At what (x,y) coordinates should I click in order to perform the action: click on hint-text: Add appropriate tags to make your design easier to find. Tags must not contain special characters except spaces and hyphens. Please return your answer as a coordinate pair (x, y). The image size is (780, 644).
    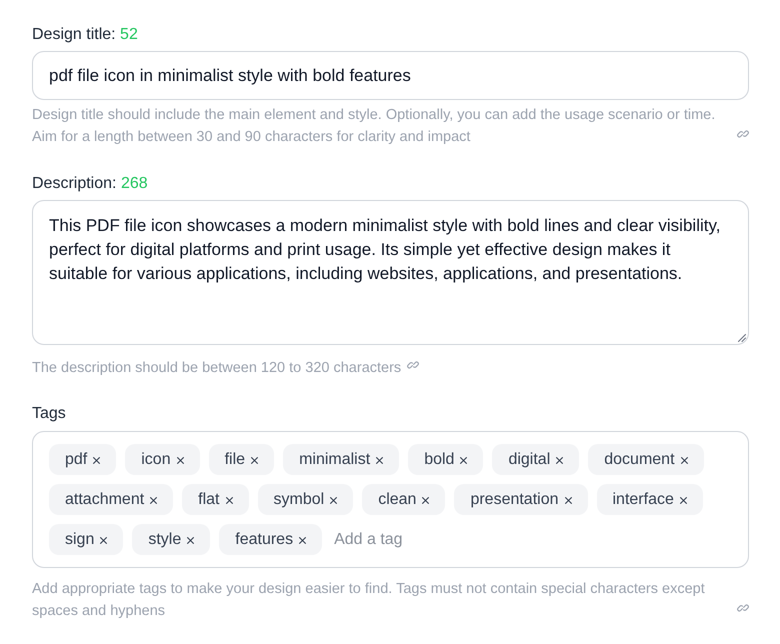
    Looking at the image, I should click on (369, 600).